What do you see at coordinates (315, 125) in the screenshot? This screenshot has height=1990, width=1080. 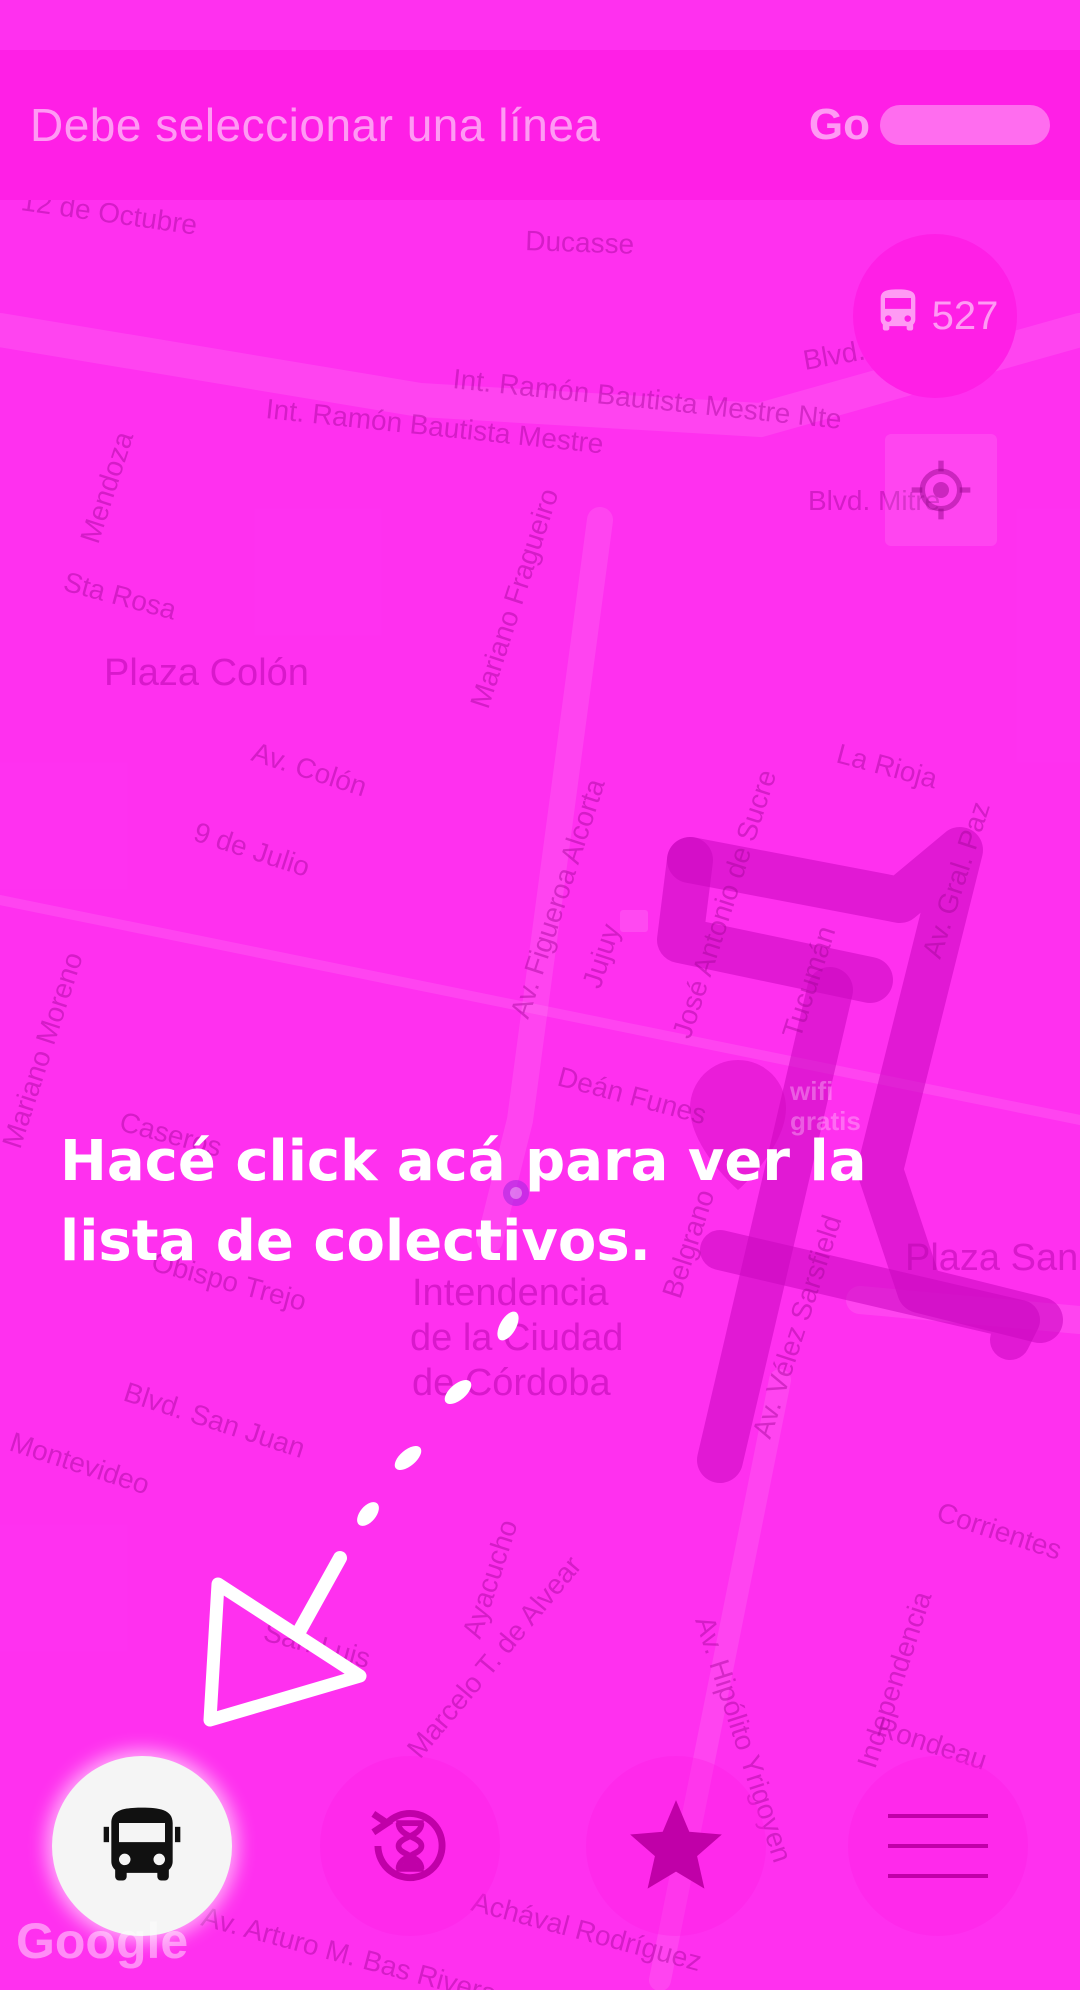 I see `line-selection-prompt: Debe seleccionar una línea` at bounding box center [315, 125].